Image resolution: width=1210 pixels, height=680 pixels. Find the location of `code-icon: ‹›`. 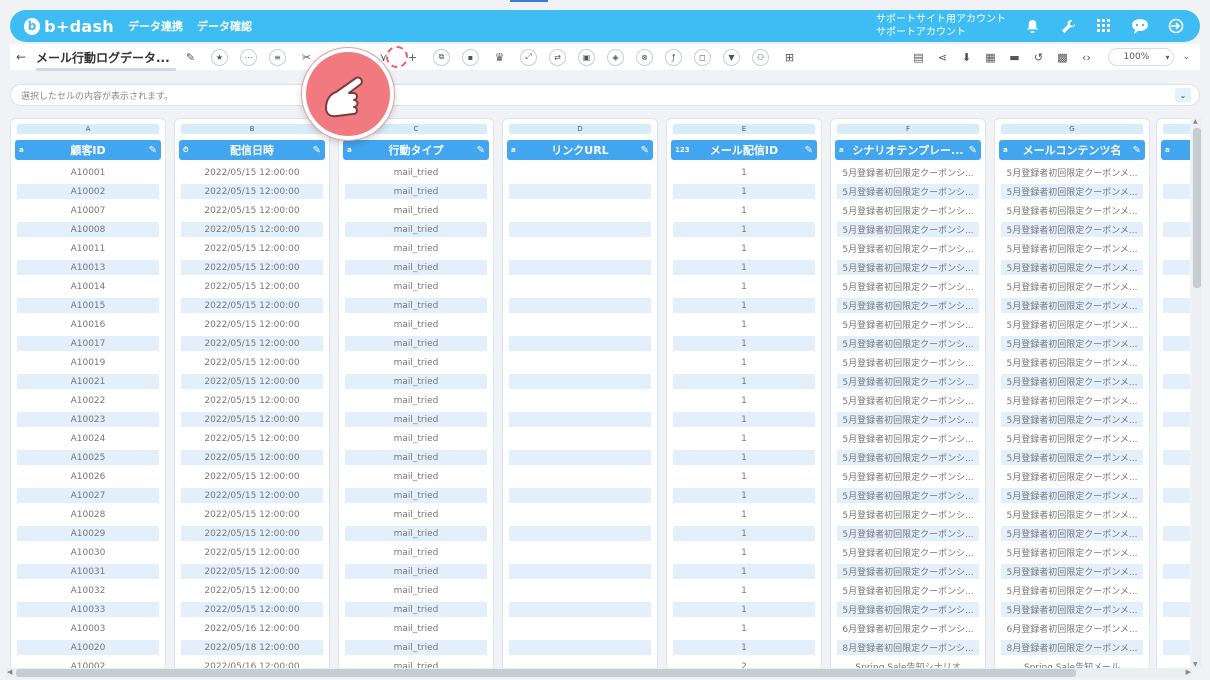

code-icon: ‹› is located at coordinates (1086, 57).